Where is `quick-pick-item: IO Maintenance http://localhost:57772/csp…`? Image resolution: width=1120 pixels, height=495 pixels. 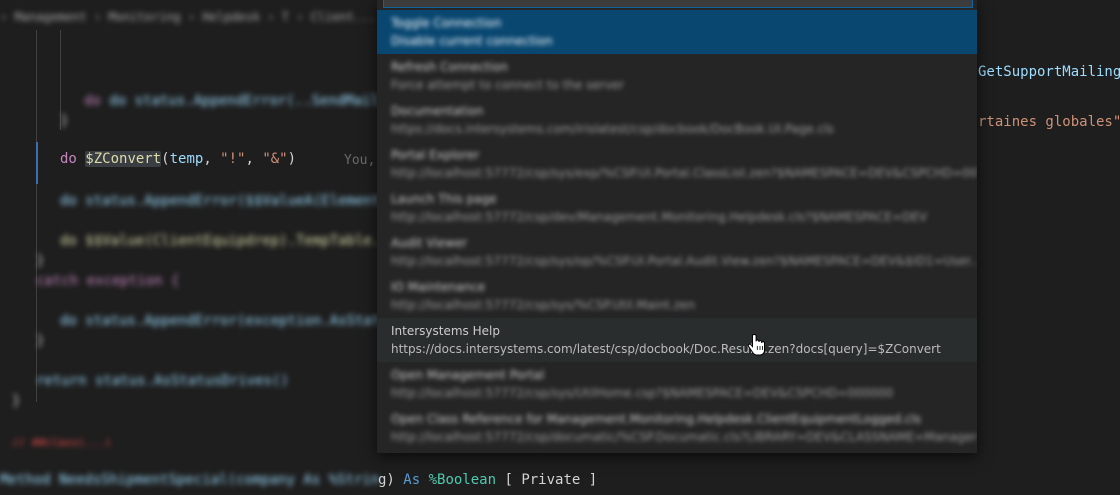 quick-pick-item: IO Maintenance http://localhost:57772/csp… is located at coordinates (677, 296).